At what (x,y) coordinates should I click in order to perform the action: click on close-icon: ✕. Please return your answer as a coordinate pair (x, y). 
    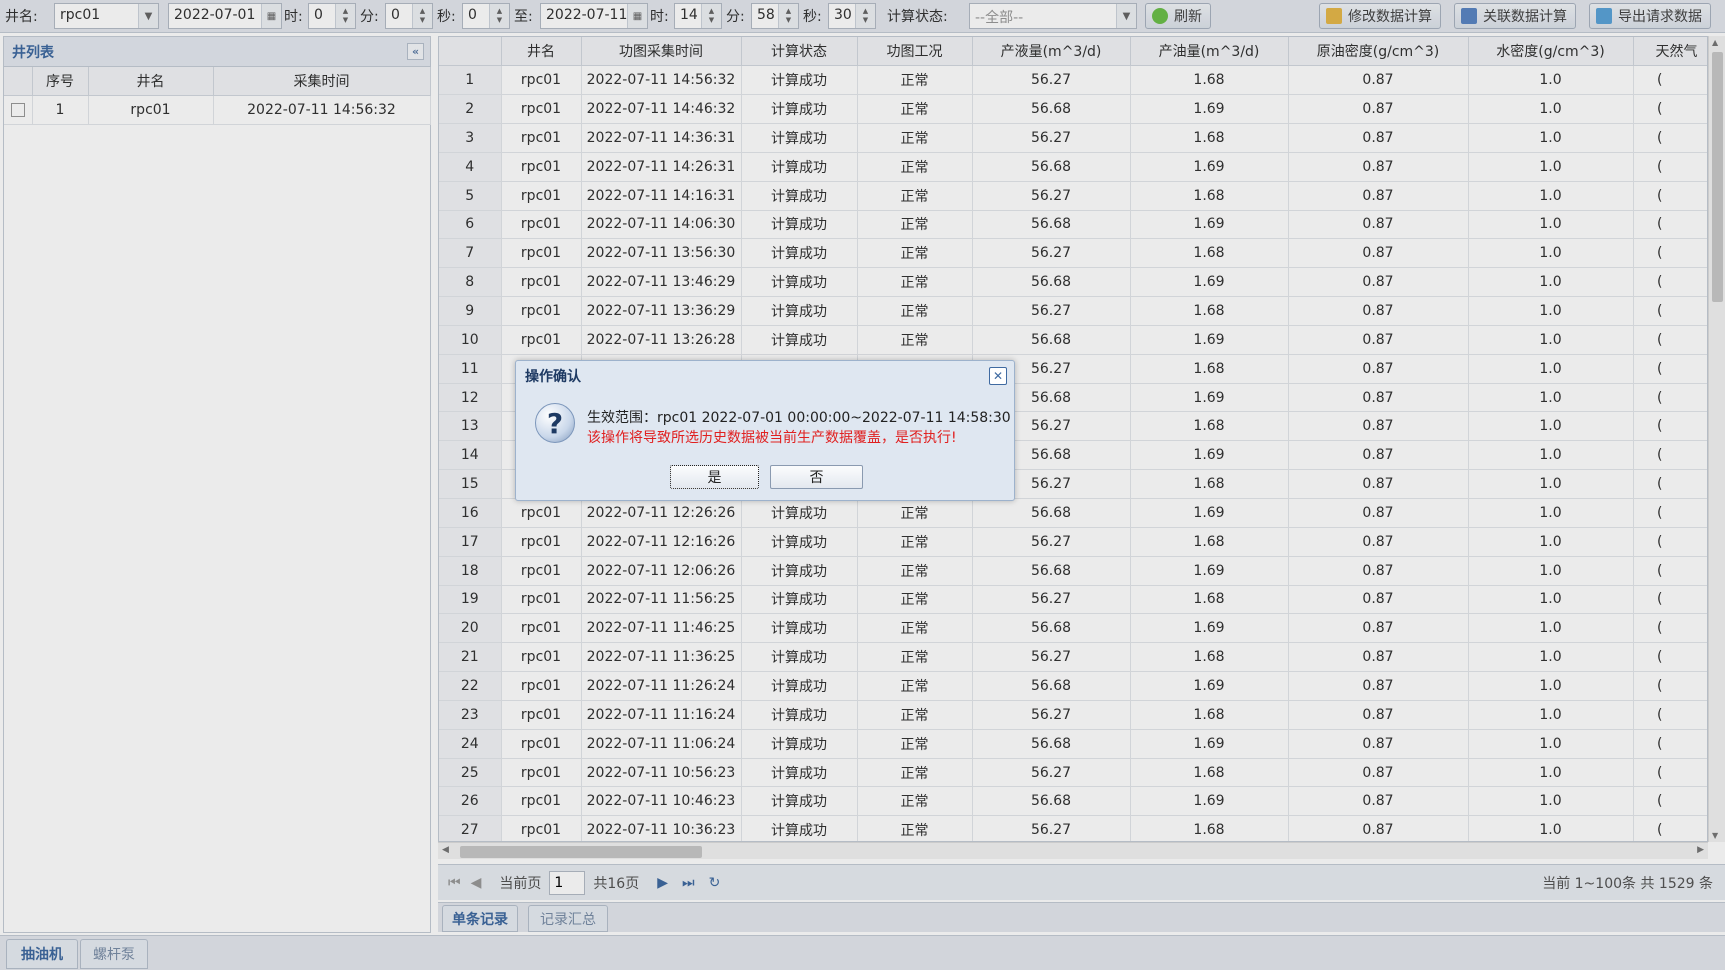
    Looking at the image, I should click on (998, 376).